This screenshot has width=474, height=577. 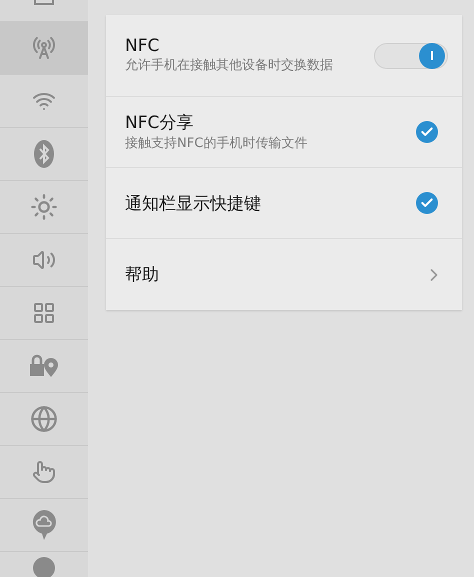 I want to click on setting-description: 允许手机在接触其他设备时交换数据, so click(x=229, y=66).